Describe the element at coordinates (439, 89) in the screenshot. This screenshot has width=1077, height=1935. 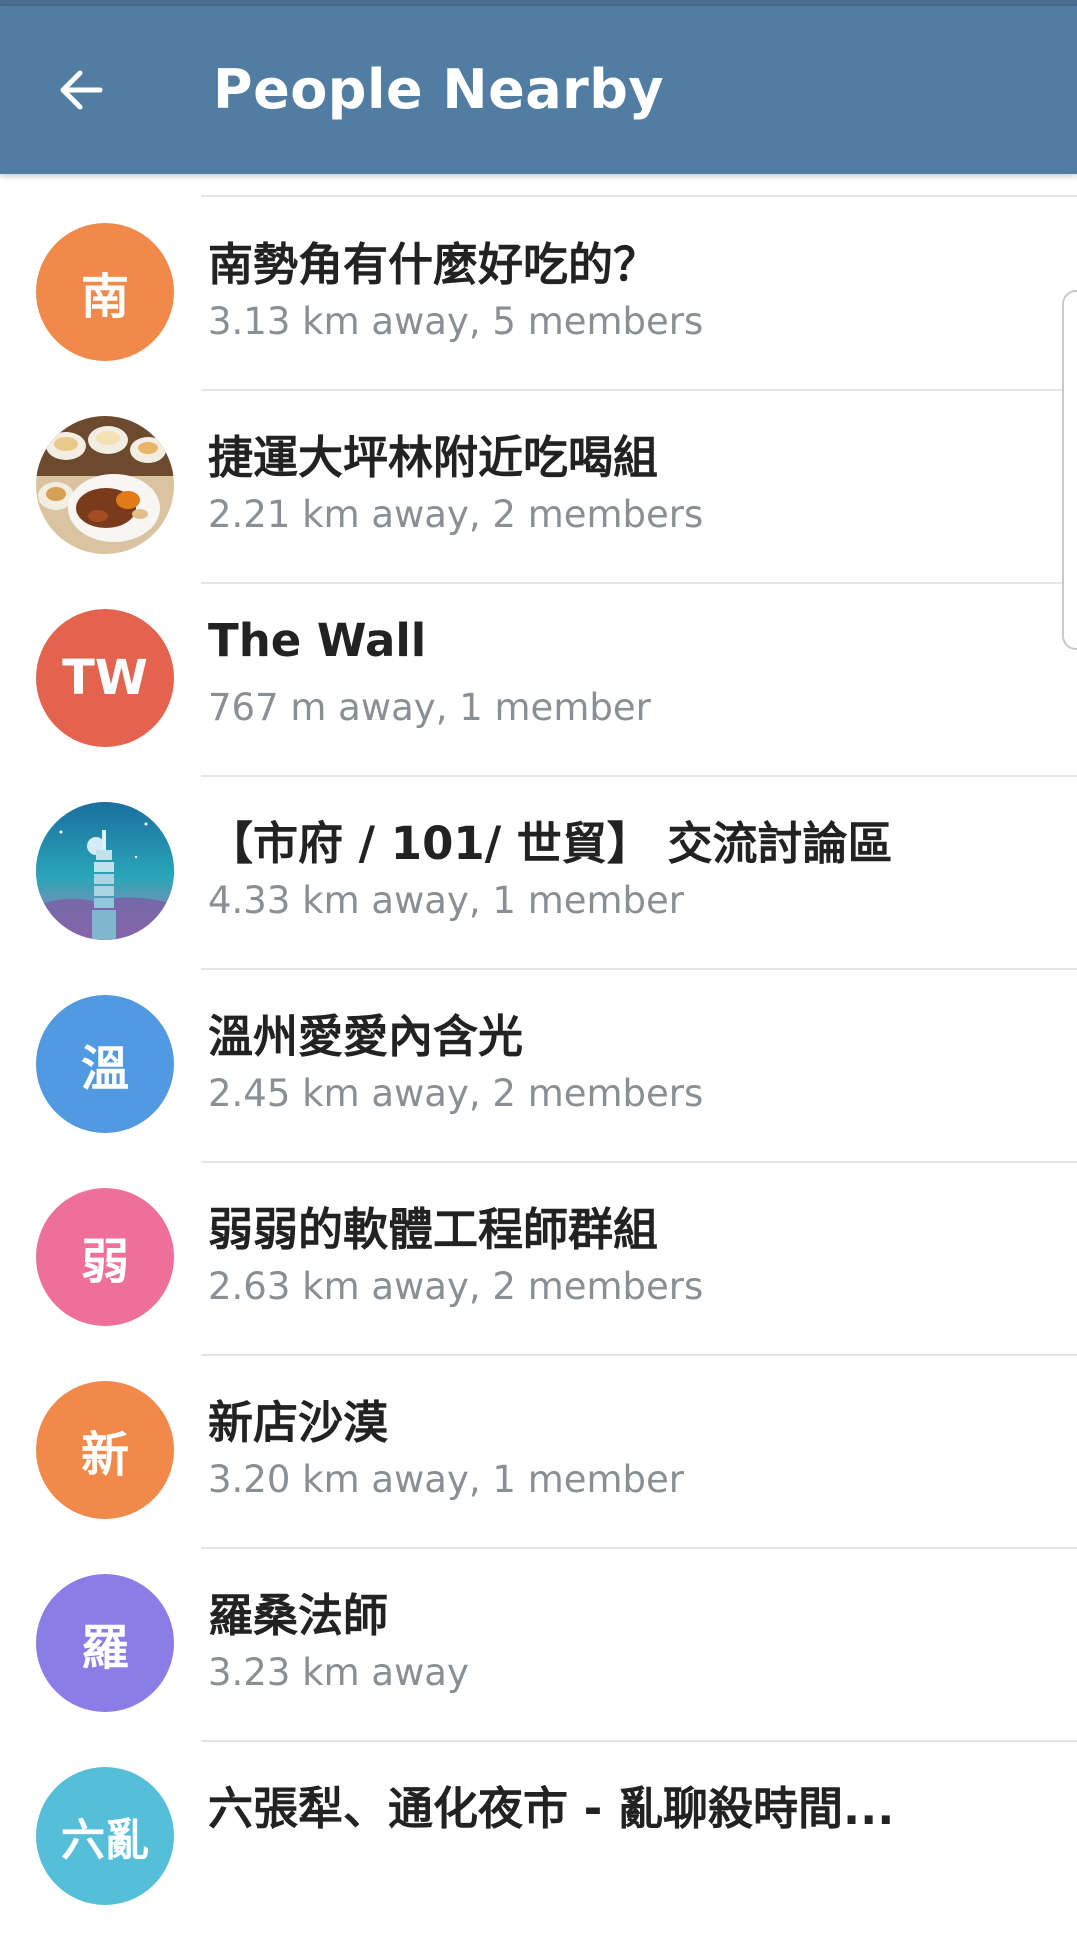
I see `page-title: People Nearby` at that location.